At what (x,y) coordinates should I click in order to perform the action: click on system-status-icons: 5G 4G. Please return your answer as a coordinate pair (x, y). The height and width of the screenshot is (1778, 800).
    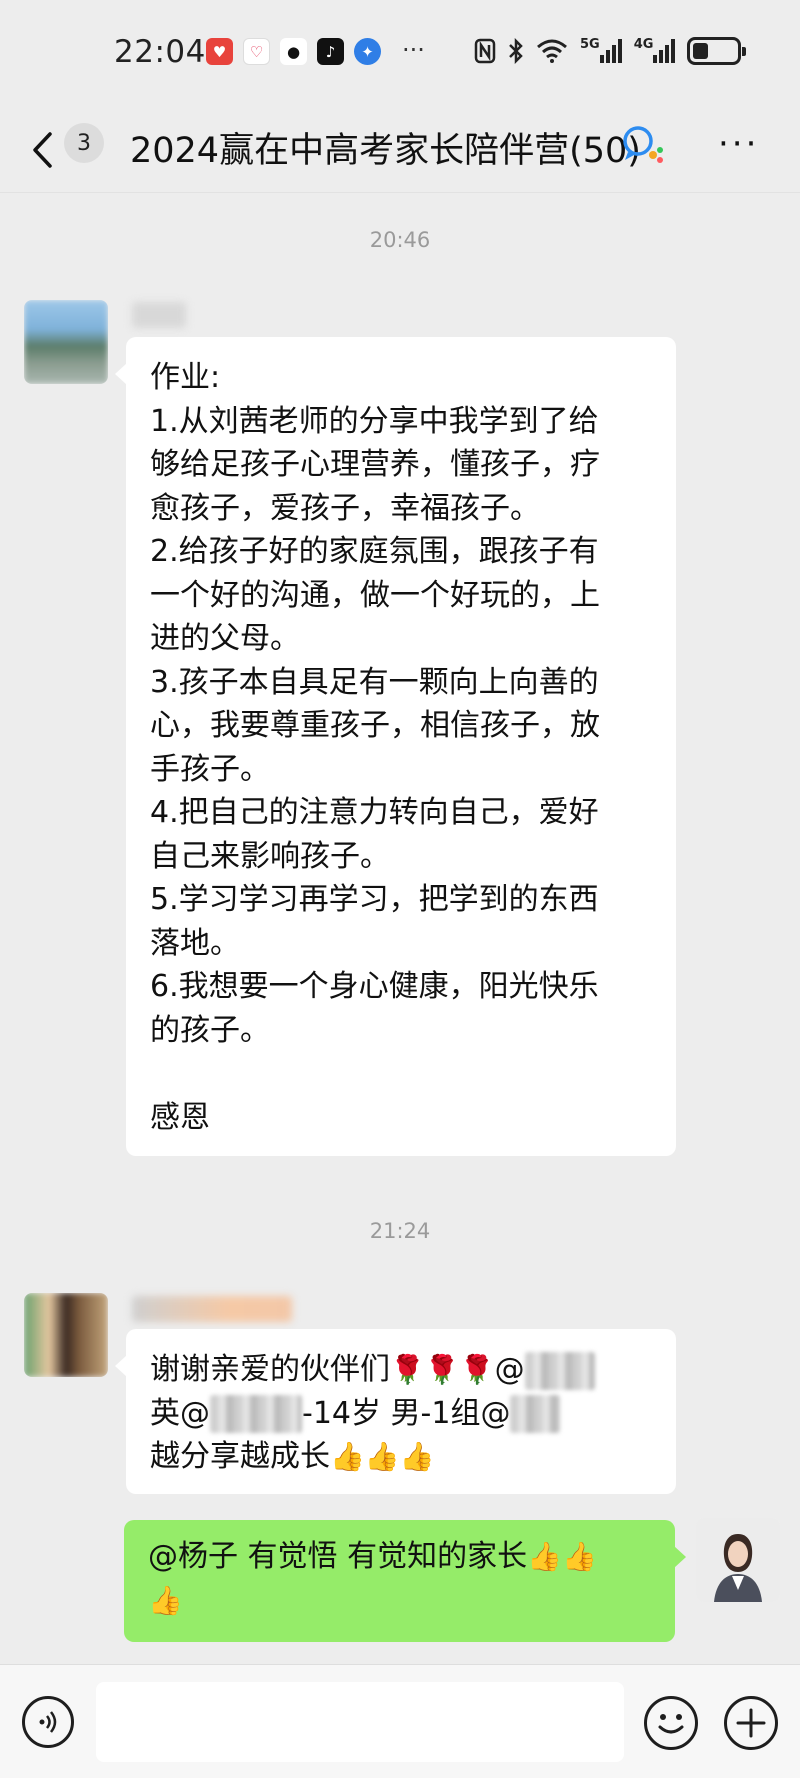
    Looking at the image, I should click on (610, 51).